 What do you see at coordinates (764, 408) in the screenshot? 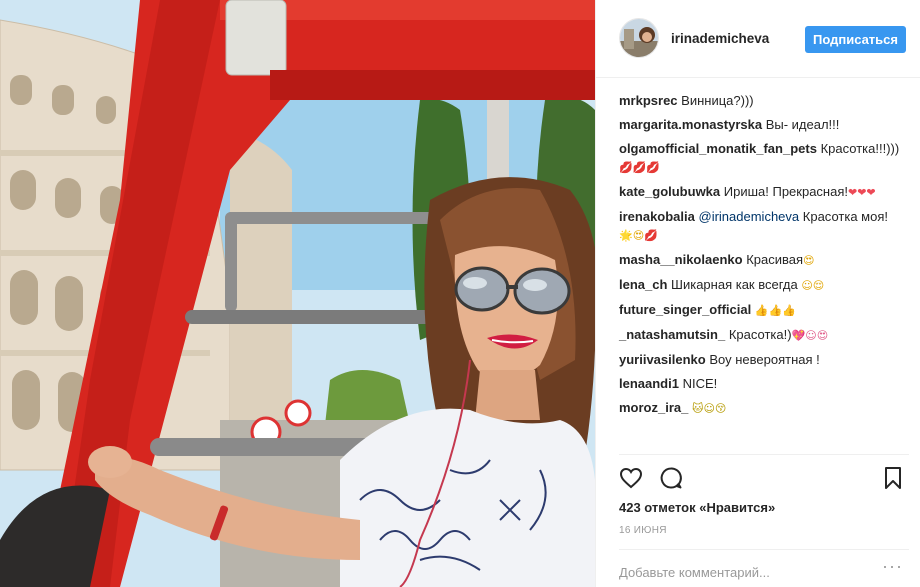
I see `comment-item: moroz_ira_ 🐱☺😚` at bounding box center [764, 408].